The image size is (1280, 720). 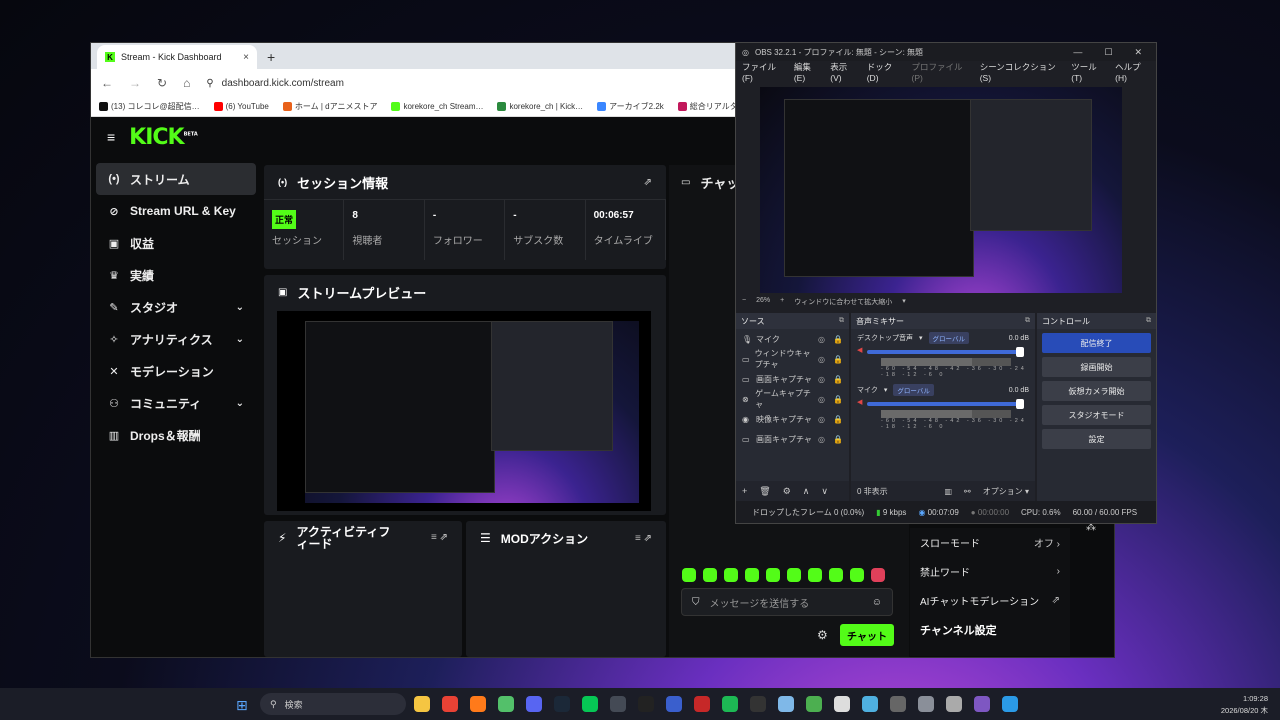 I want to click on app3-icon, so click(x=702, y=704).